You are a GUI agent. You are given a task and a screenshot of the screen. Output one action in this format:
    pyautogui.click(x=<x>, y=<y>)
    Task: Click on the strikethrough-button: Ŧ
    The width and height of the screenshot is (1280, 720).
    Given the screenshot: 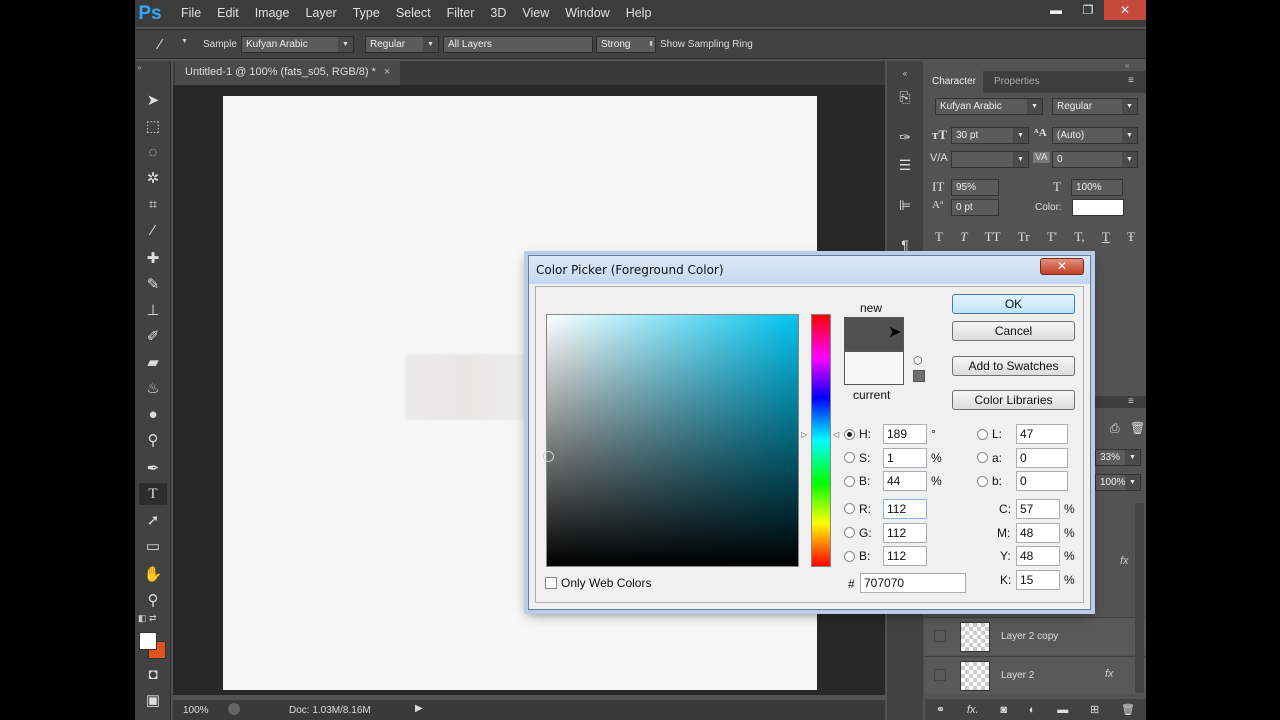 What is the action you would take?
    pyautogui.click(x=1131, y=237)
    